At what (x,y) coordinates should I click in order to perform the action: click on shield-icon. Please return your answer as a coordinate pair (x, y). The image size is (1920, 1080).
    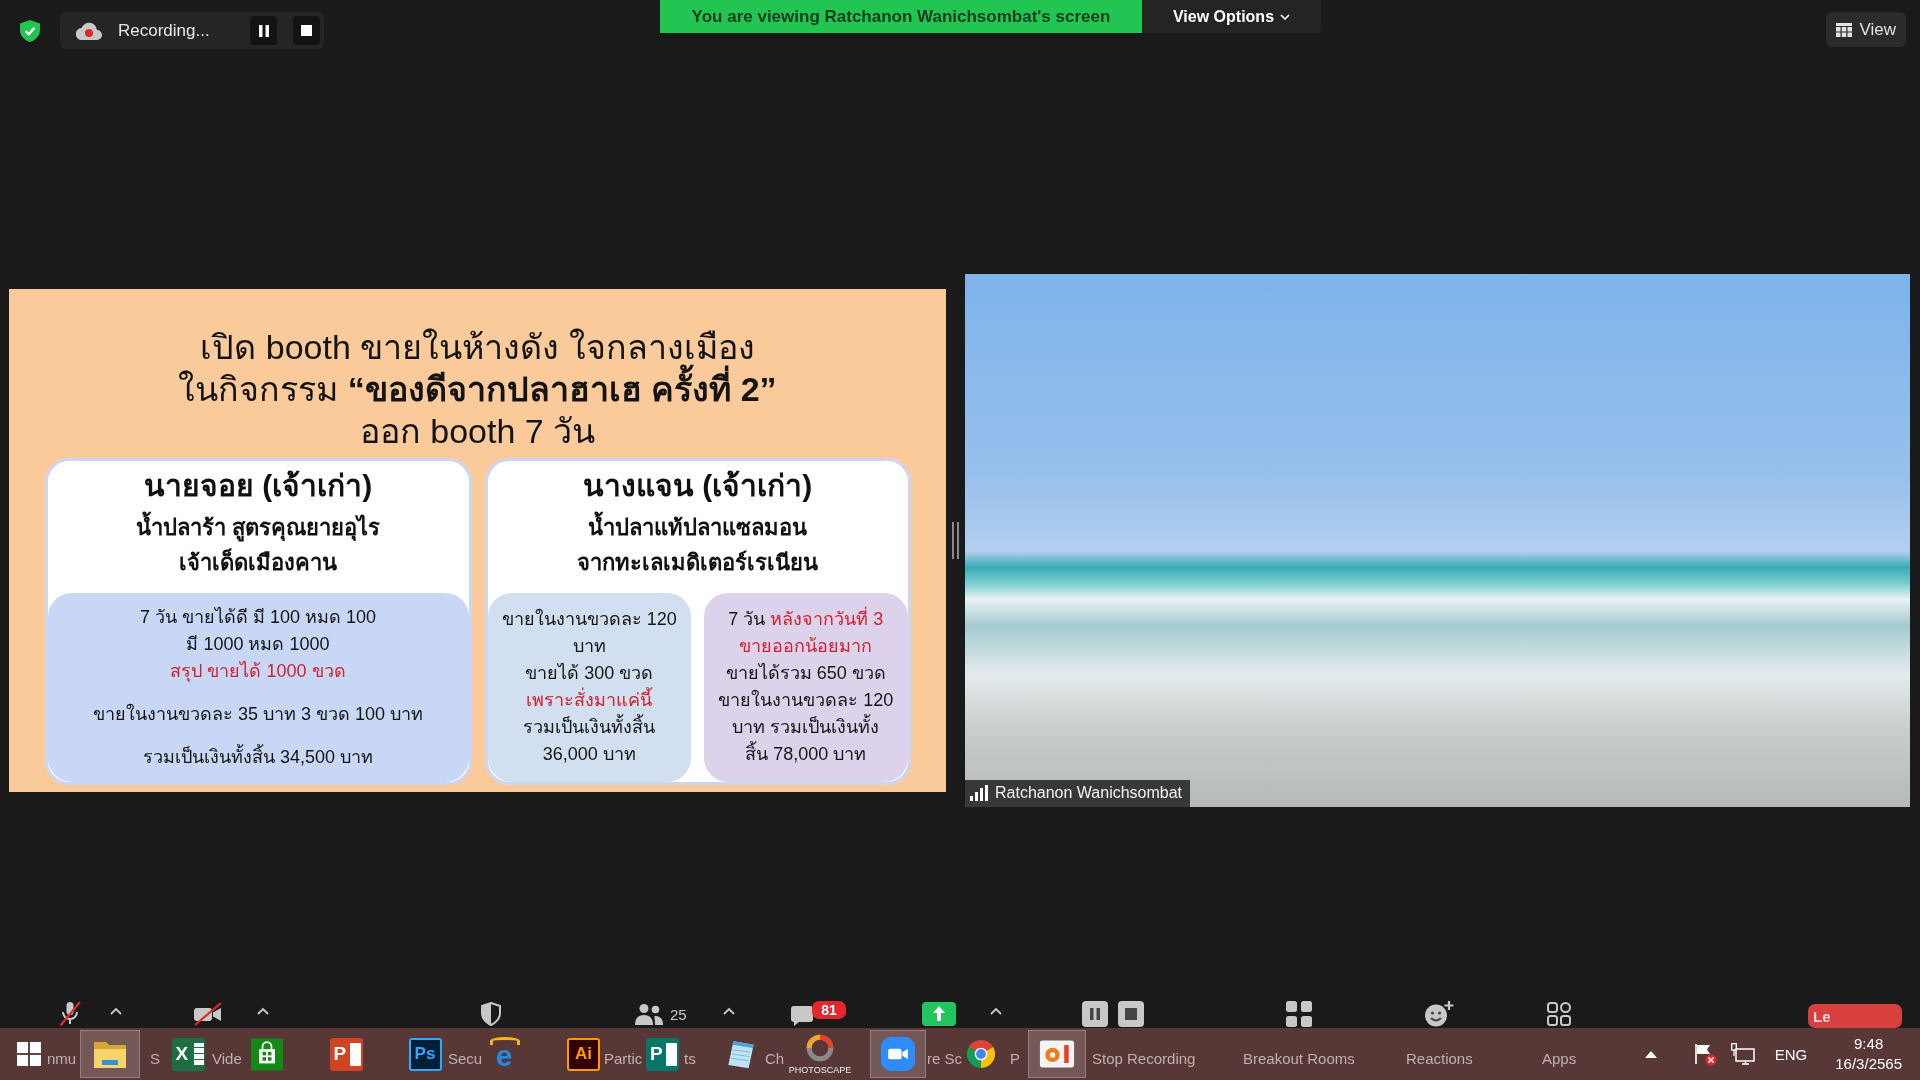
    Looking at the image, I should click on (491, 1014).